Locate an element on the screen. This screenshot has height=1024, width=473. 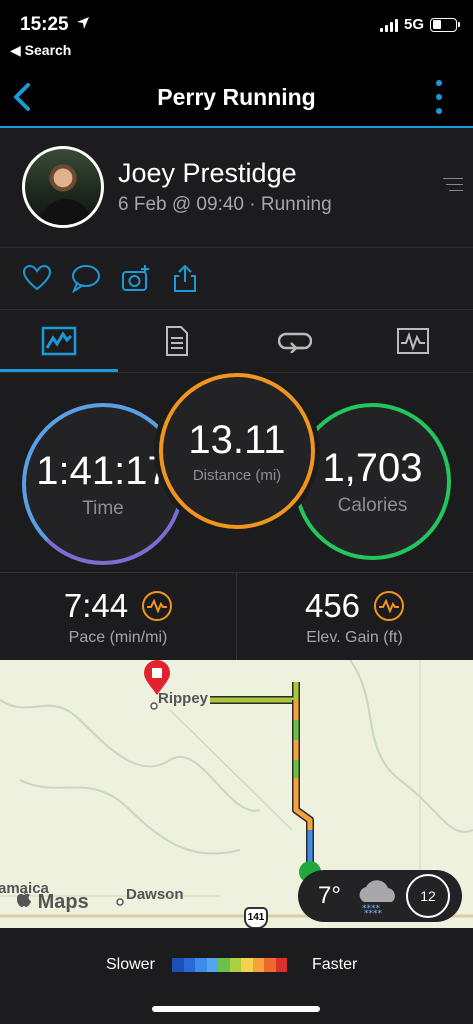
elevation-stat: 456 Elev. Gain (ft) is located at coordinates (354, 617).